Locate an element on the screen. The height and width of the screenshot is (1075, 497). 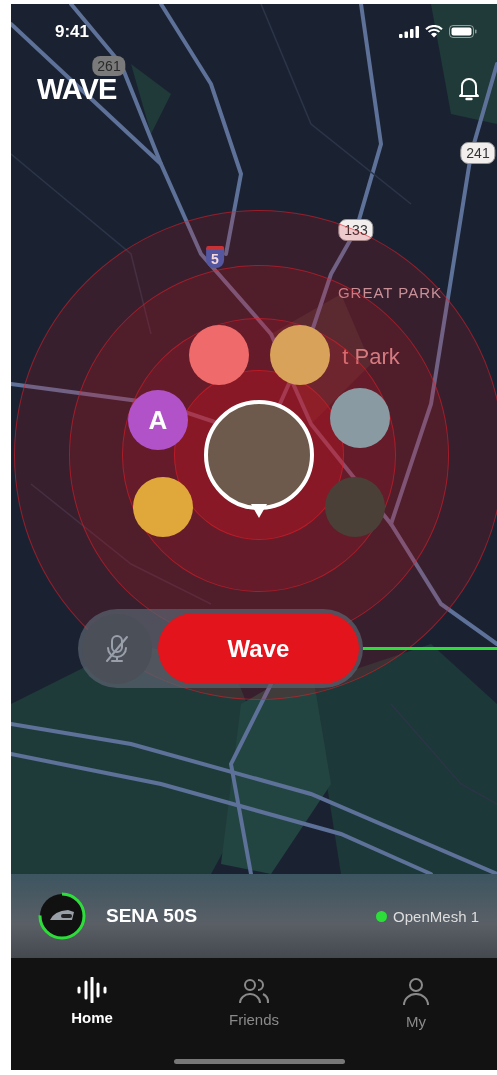
network-name: OpenMesh 1 is located at coordinates (436, 916).